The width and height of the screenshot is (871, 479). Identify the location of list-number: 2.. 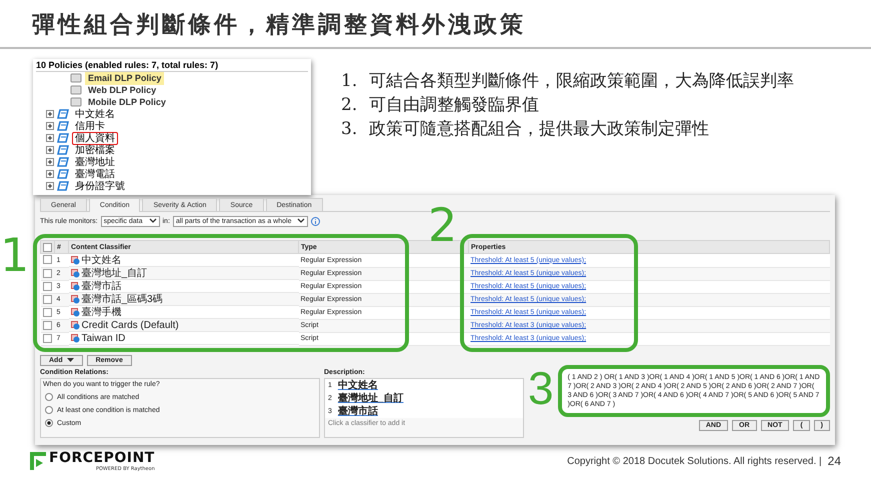
(349, 105).